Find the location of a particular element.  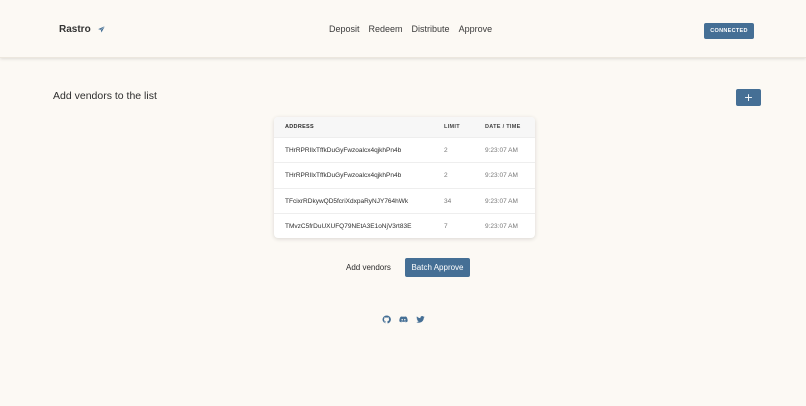

column-header-address: ADDRESS is located at coordinates (299, 127).